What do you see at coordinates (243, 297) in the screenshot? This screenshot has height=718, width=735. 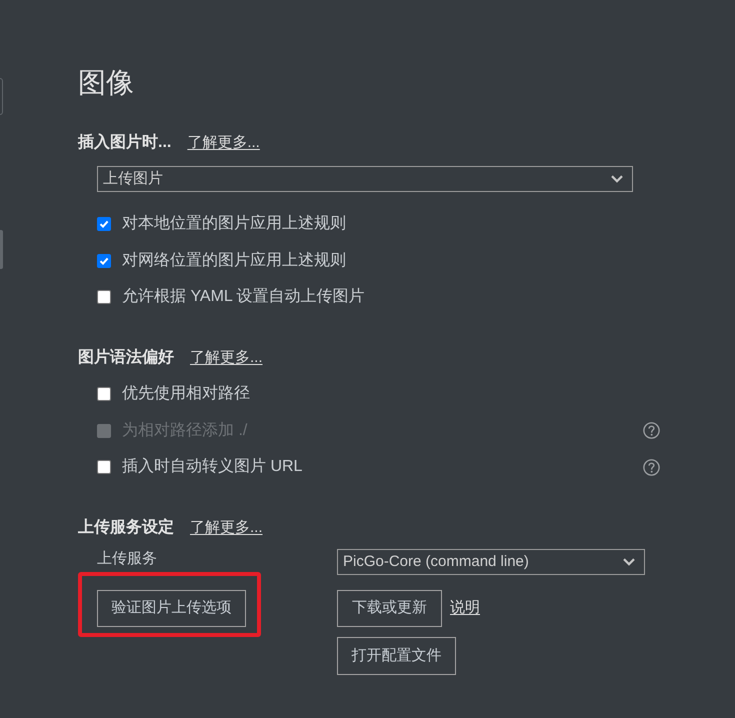 I see `checkbox-label: 允许根据 YAML 设置自动上传图片` at bounding box center [243, 297].